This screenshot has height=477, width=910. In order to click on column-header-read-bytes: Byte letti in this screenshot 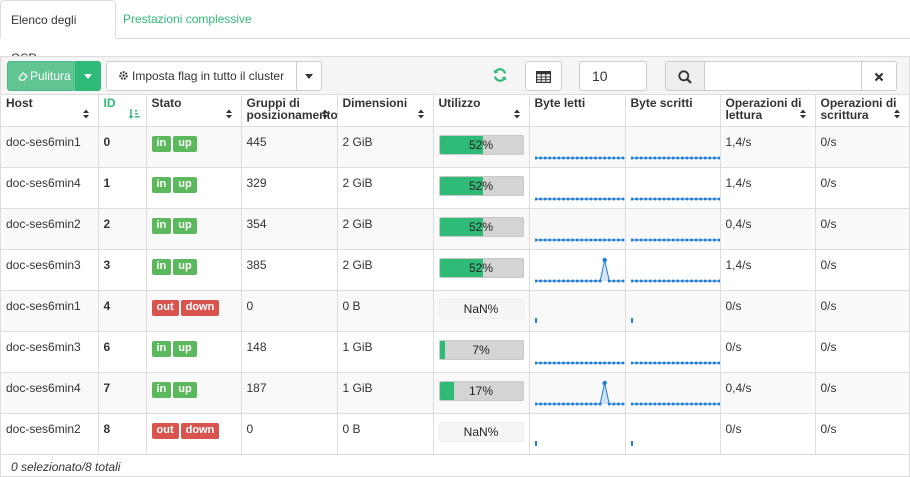, I will do `click(577, 111)`.